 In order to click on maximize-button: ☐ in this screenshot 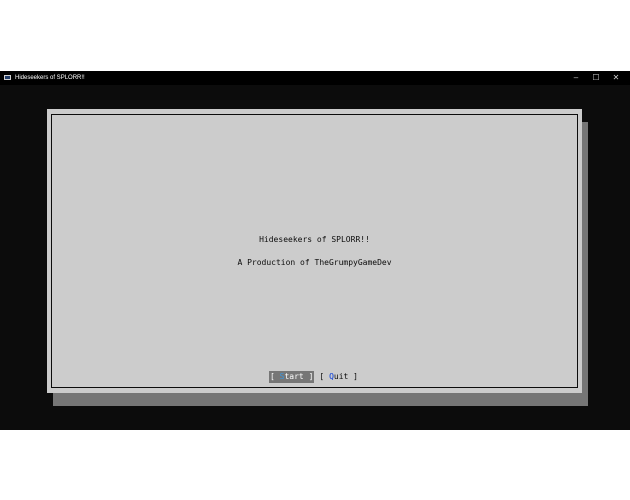, I will do `click(596, 78)`.